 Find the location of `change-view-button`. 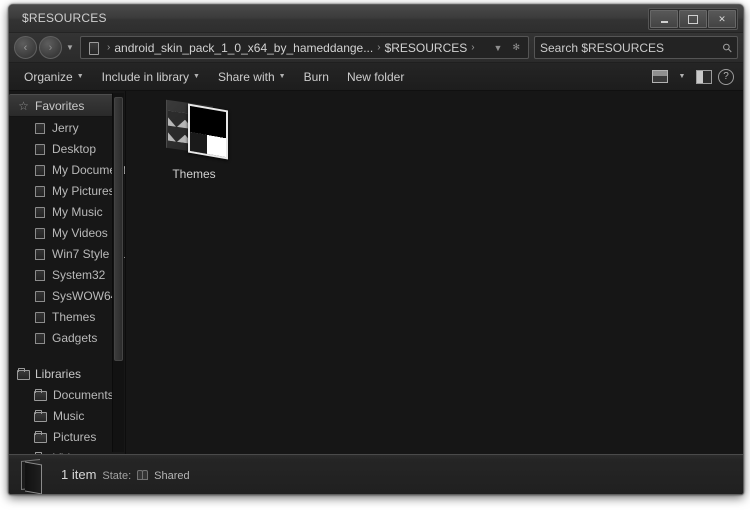

change-view-button is located at coordinates (660, 76).